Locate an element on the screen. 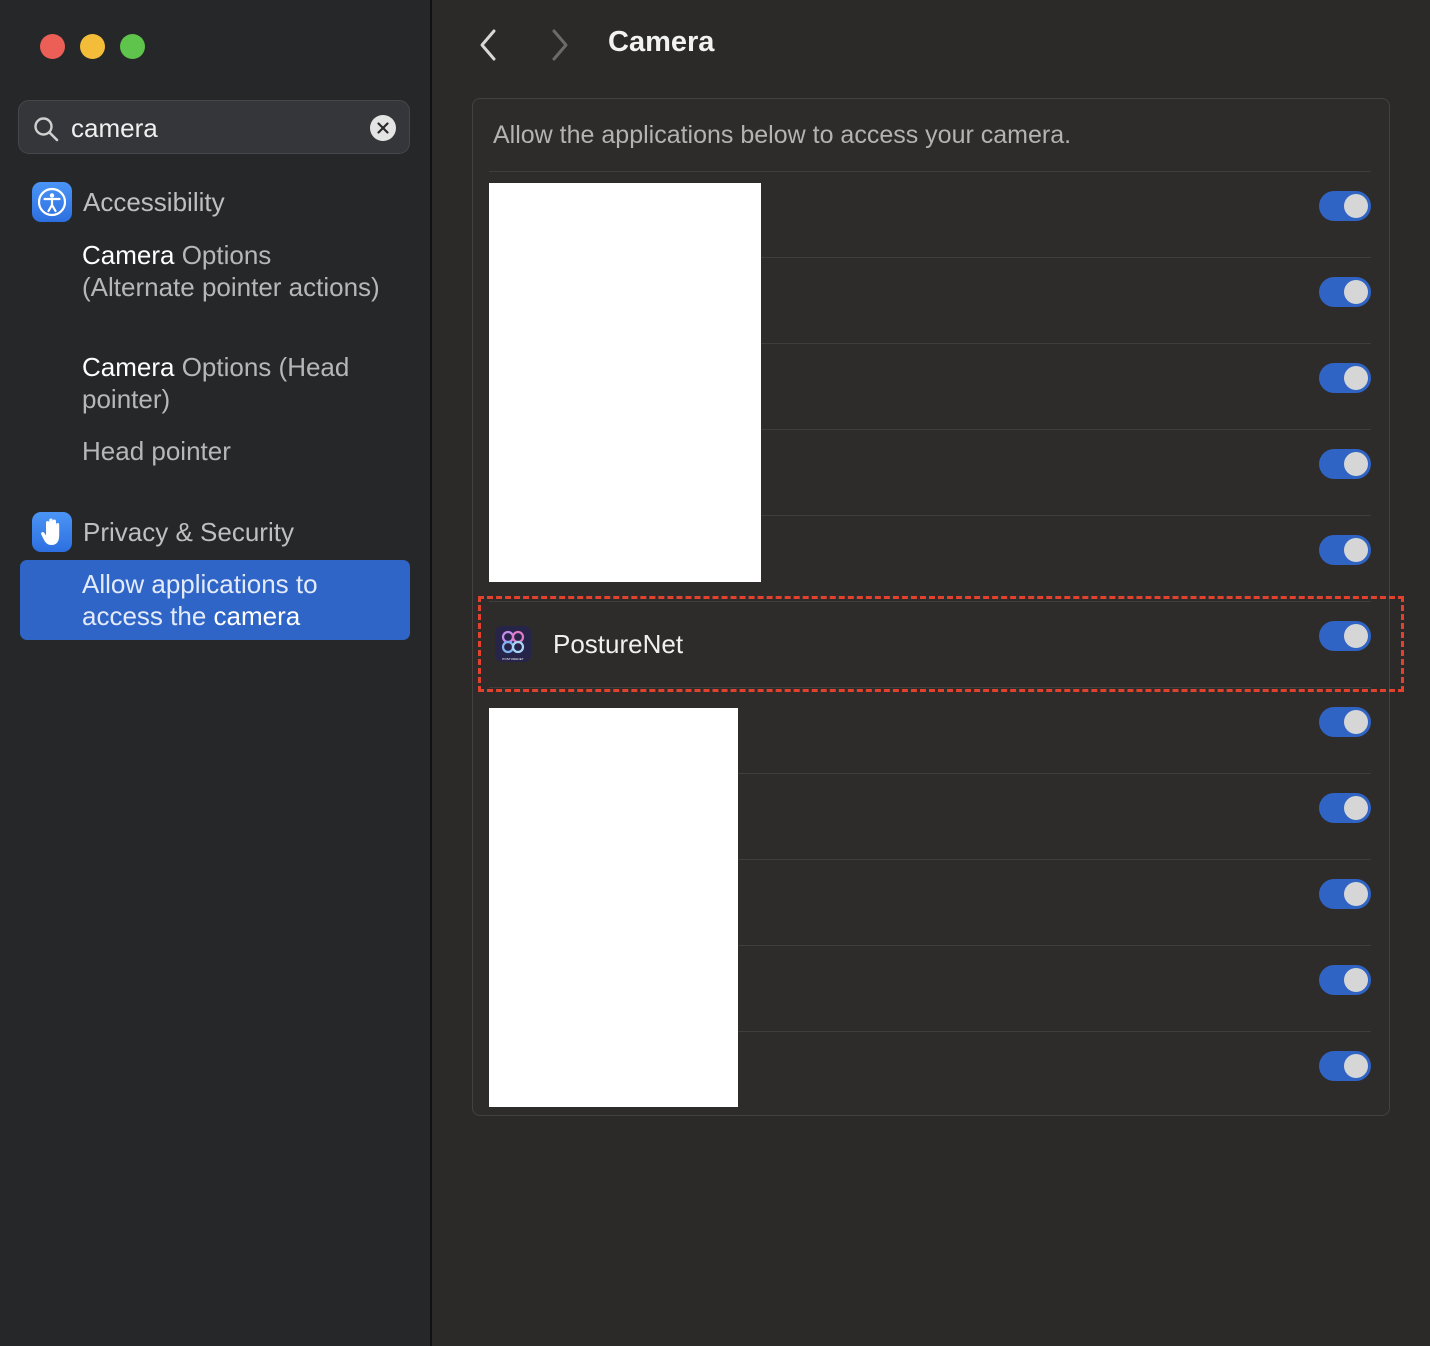 The image size is (1430, 1346). sidebar-group-label: Privacy & Security is located at coordinates (188, 531).